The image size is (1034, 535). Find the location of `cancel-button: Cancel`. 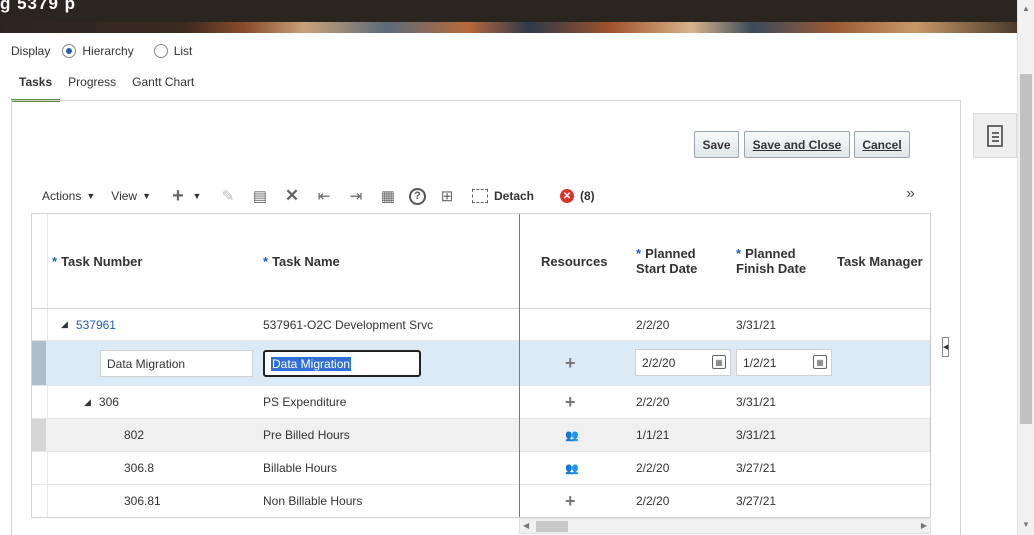

cancel-button: Cancel is located at coordinates (882, 144).